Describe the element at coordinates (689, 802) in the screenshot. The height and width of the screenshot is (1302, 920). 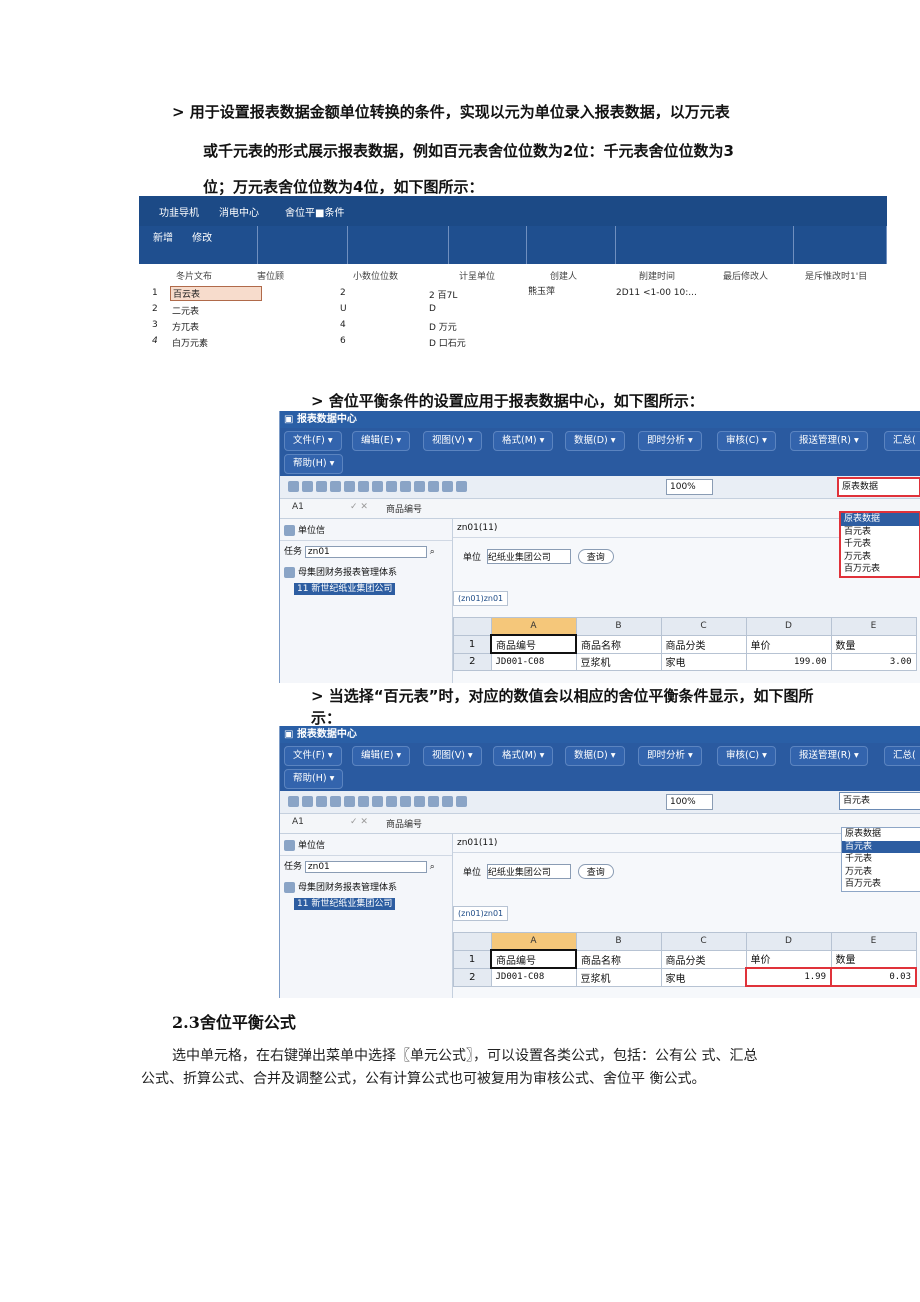
I see `zoom-select: 100%` at that location.